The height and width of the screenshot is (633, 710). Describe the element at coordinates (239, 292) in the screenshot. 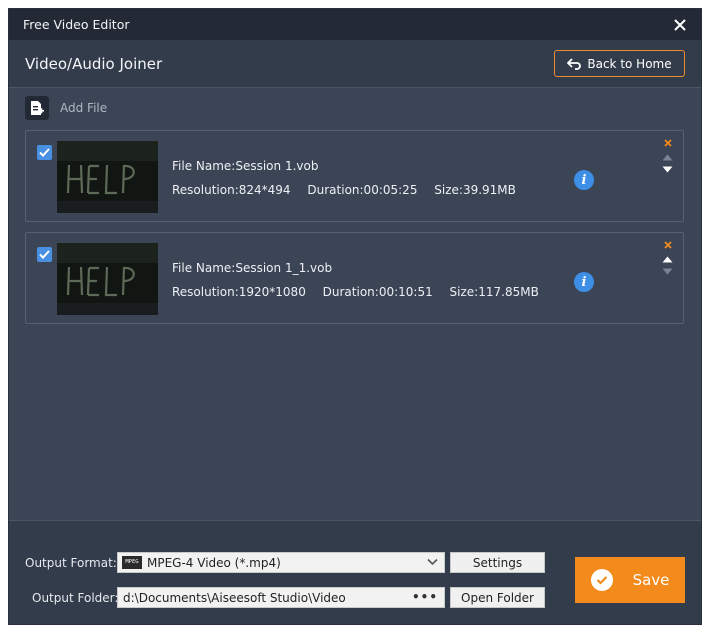

I see `file-resolution: Resolution:1920*1080` at that location.